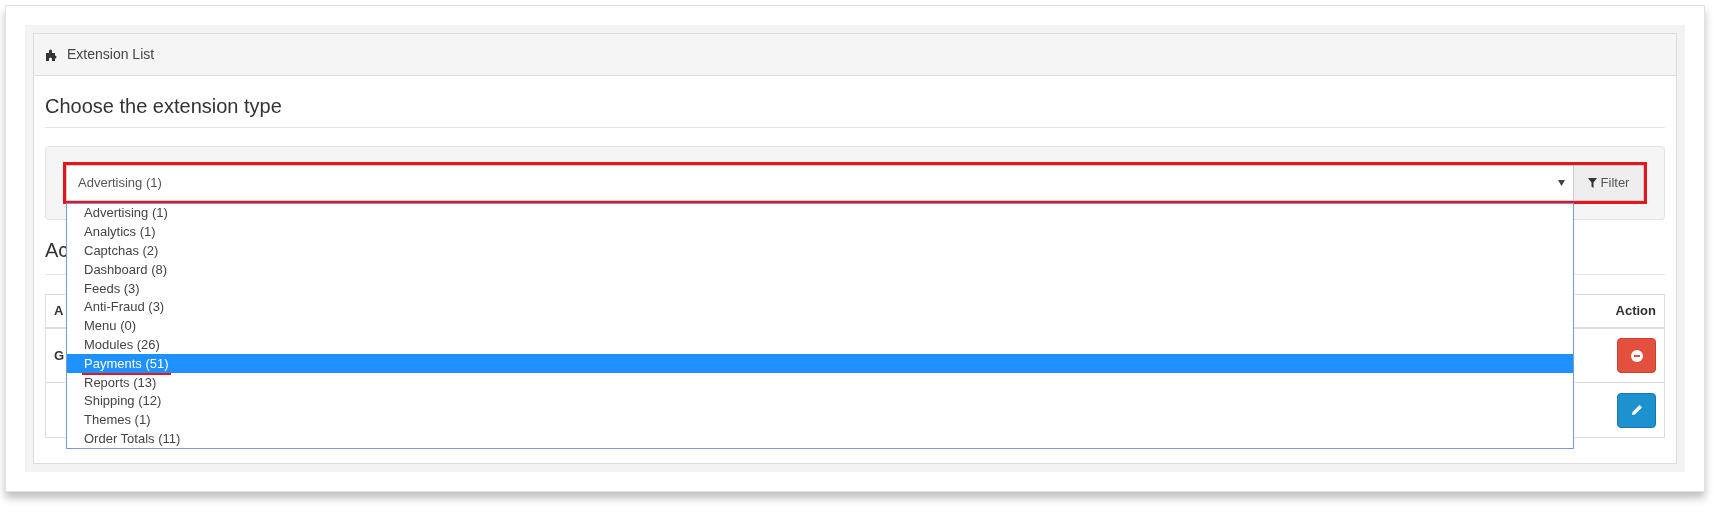  What do you see at coordinates (1592, 183) in the screenshot?
I see `filter-icon` at bounding box center [1592, 183].